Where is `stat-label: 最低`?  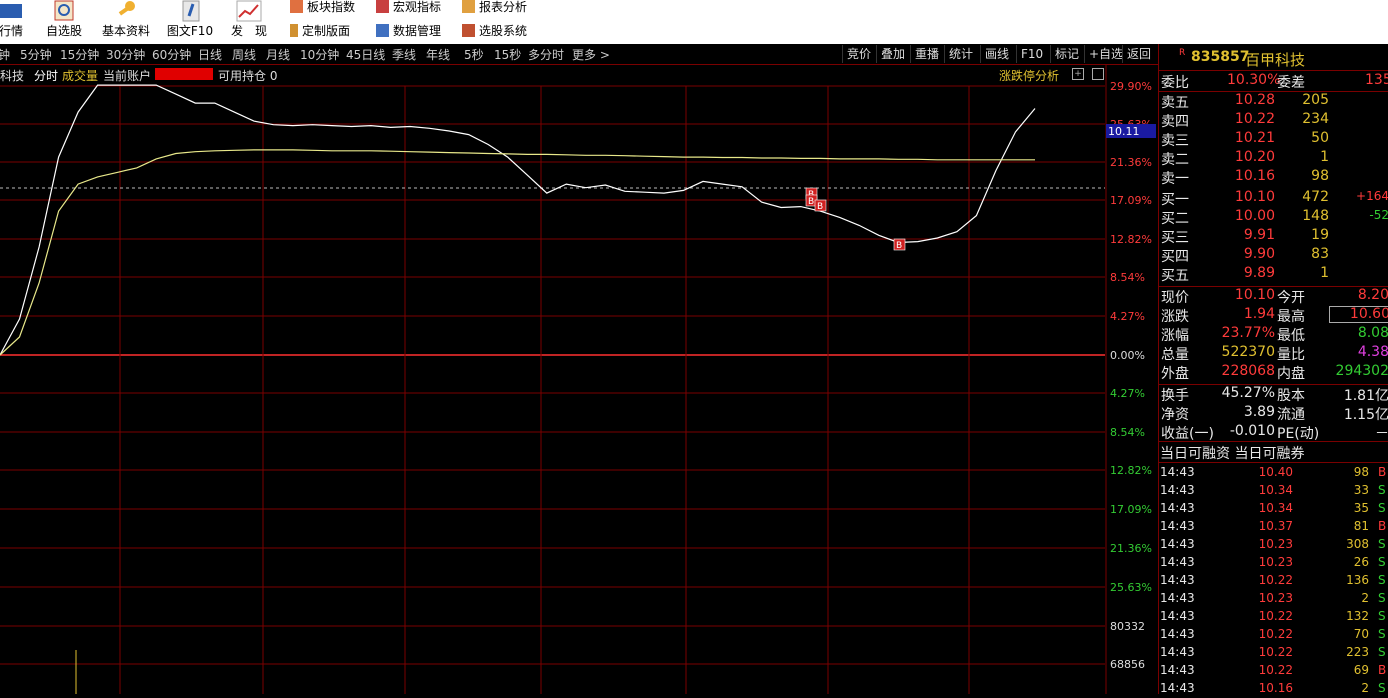 stat-label: 最低 is located at coordinates (1291, 336).